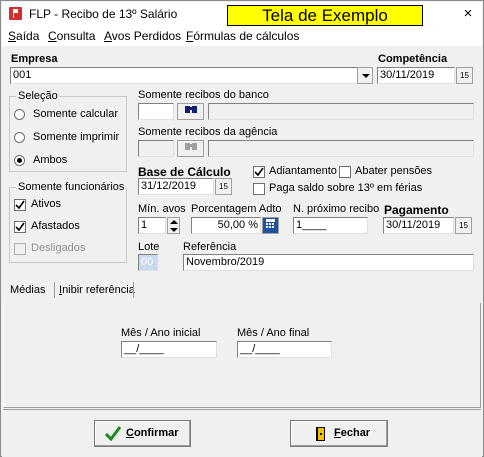 The image size is (484, 457). I want to click on prox-recibo-field: 1____, so click(330, 225).